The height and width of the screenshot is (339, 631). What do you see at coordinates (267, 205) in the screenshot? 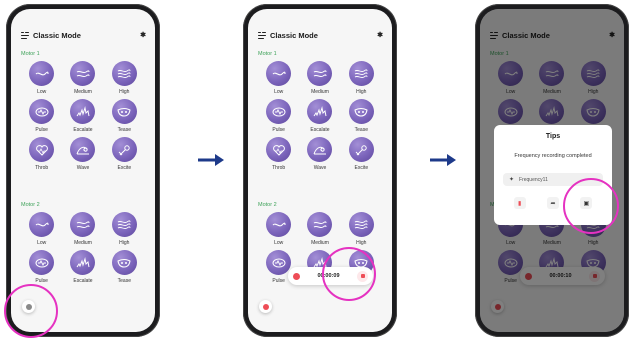
I see `section-motor2-label: Motor 2` at bounding box center [267, 205].